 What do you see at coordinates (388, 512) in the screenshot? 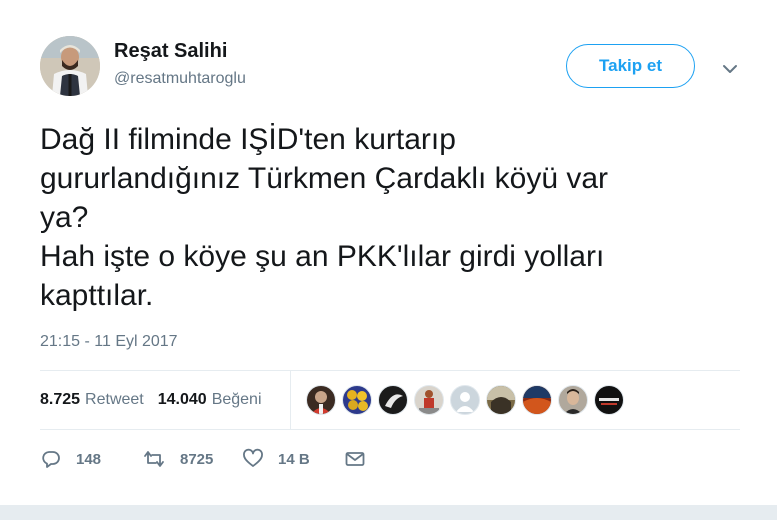
I see `page-background-strip` at bounding box center [388, 512].